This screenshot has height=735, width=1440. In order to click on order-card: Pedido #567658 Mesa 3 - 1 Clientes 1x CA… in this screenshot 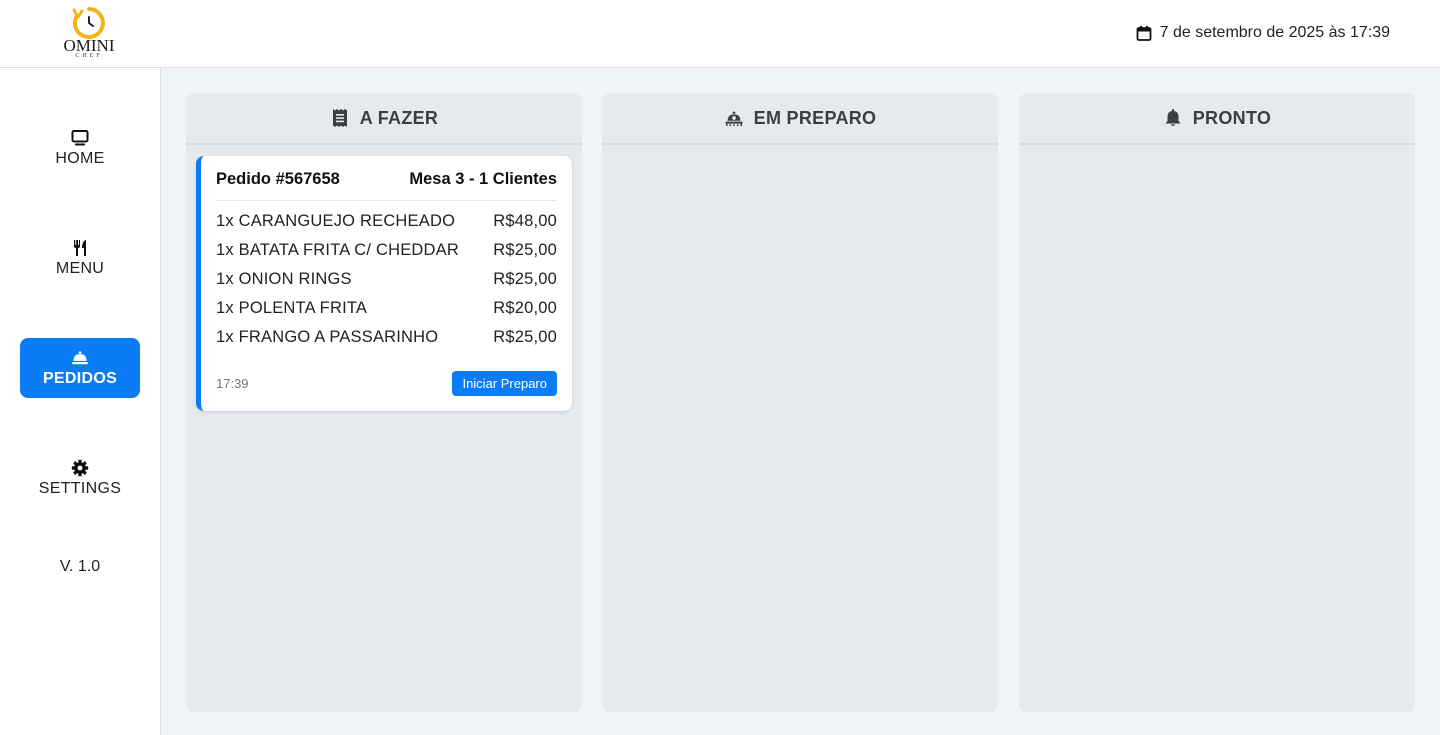, I will do `click(384, 283)`.